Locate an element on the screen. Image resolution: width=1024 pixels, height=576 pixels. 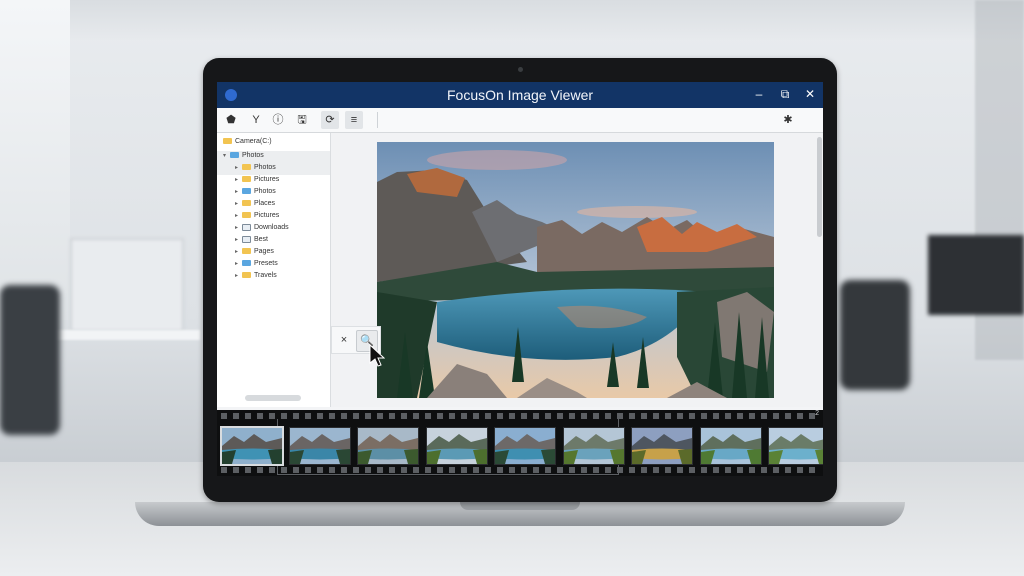
tree-label: Places is located at coordinates (265, 203).